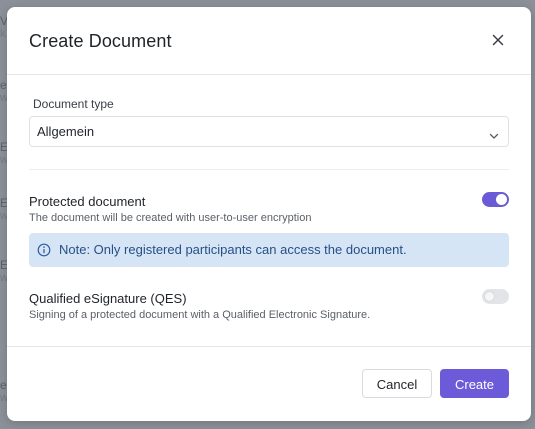 Image resolution: width=535 pixels, height=429 pixels. What do you see at coordinates (495, 296) in the screenshot?
I see `qes-toggle` at bounding box center [495, 296].